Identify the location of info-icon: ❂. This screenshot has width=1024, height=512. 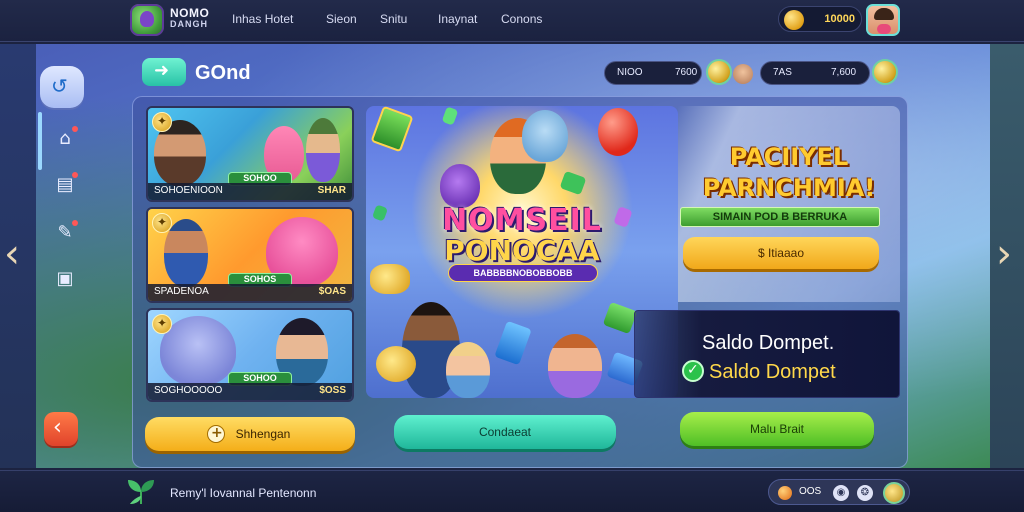
(865, 493).